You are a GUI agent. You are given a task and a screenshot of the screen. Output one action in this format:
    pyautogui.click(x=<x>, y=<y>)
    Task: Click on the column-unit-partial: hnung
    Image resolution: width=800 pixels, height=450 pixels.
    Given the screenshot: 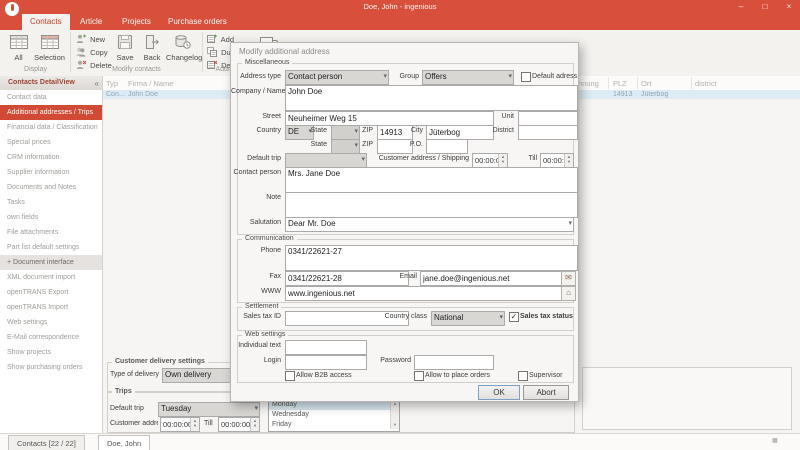 What is the action you would take?
    pyautogui.click(x=588, y=83)
    